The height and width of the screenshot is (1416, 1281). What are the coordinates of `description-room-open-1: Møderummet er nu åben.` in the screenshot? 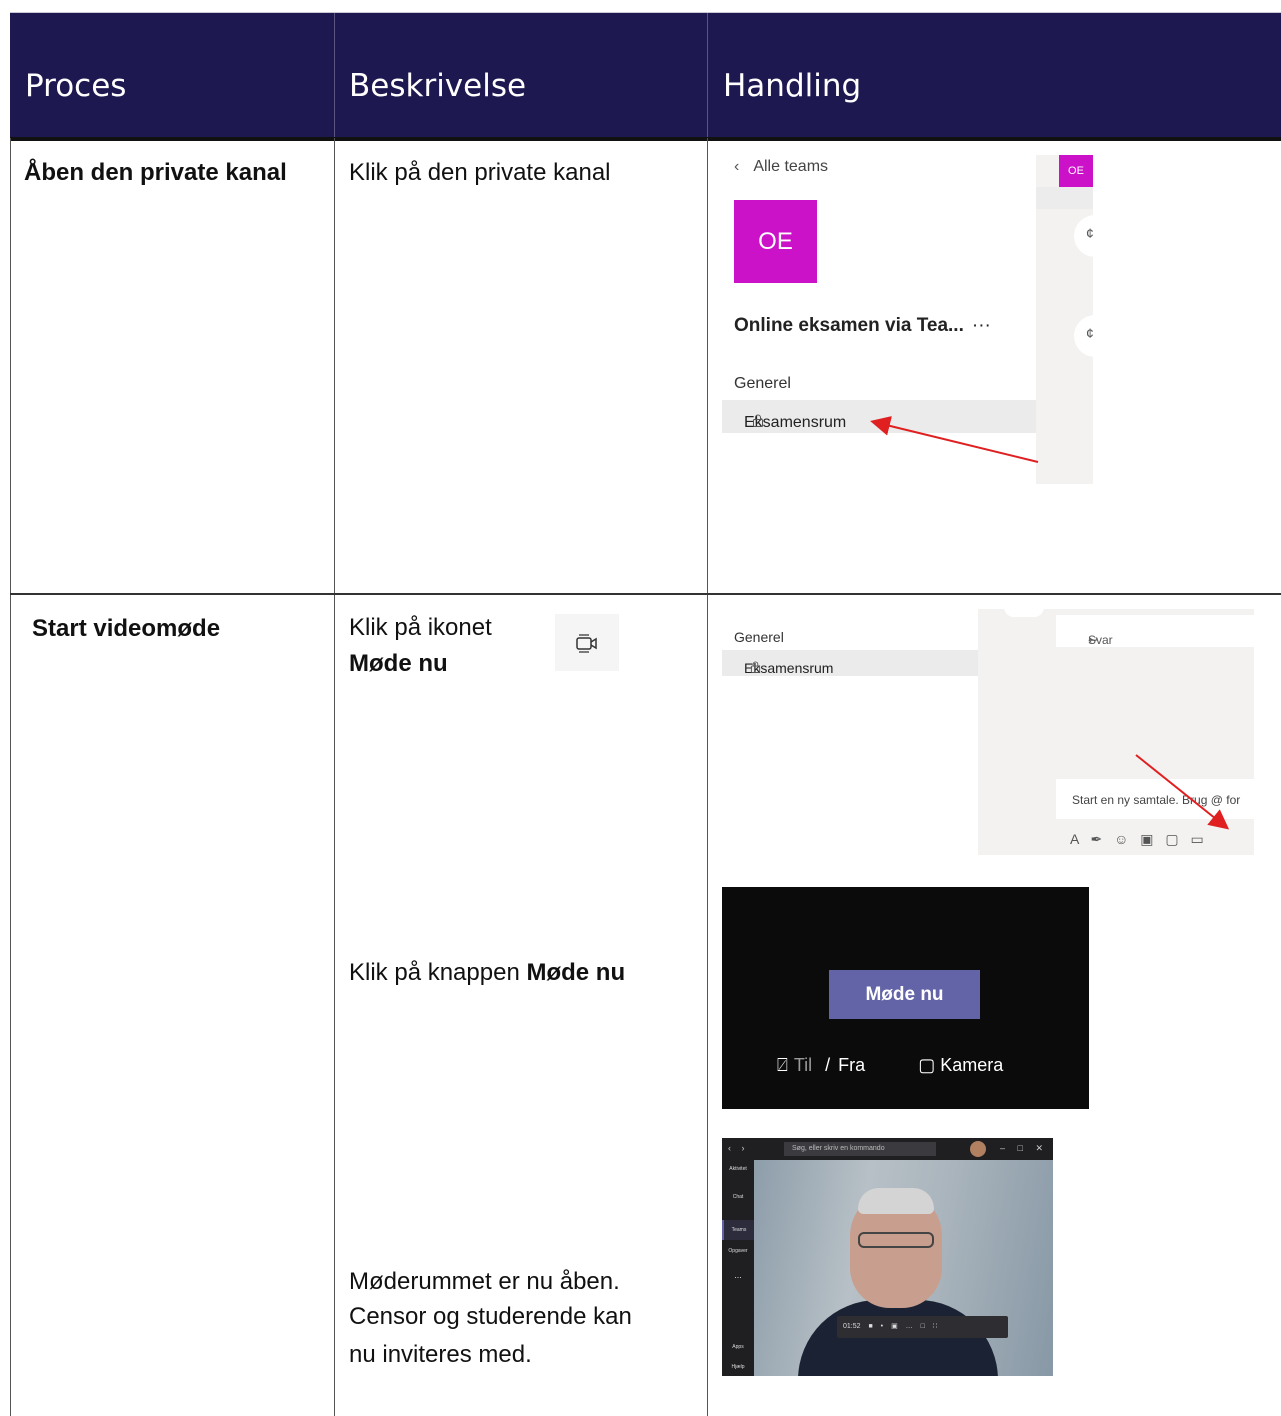 It's located at (484, 1281).